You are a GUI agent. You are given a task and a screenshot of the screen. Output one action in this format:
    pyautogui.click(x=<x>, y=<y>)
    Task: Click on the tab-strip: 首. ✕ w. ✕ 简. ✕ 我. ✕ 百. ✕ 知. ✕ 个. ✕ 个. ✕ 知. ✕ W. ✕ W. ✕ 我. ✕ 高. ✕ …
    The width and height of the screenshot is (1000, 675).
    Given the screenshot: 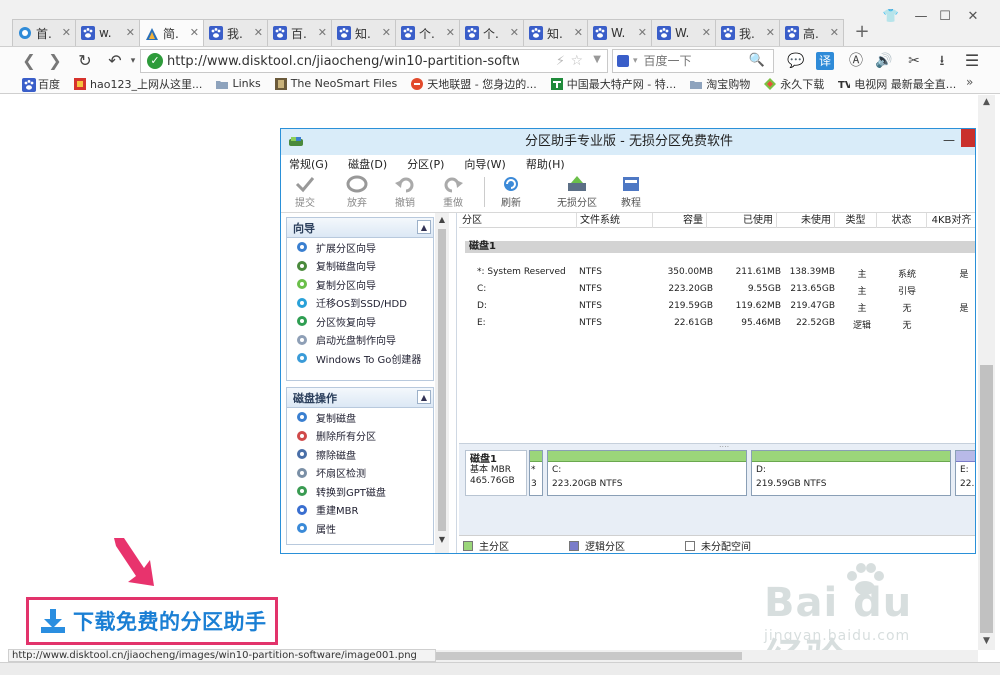 What is the action you would take?
    pyautogui.click(x=500, y=23)
    